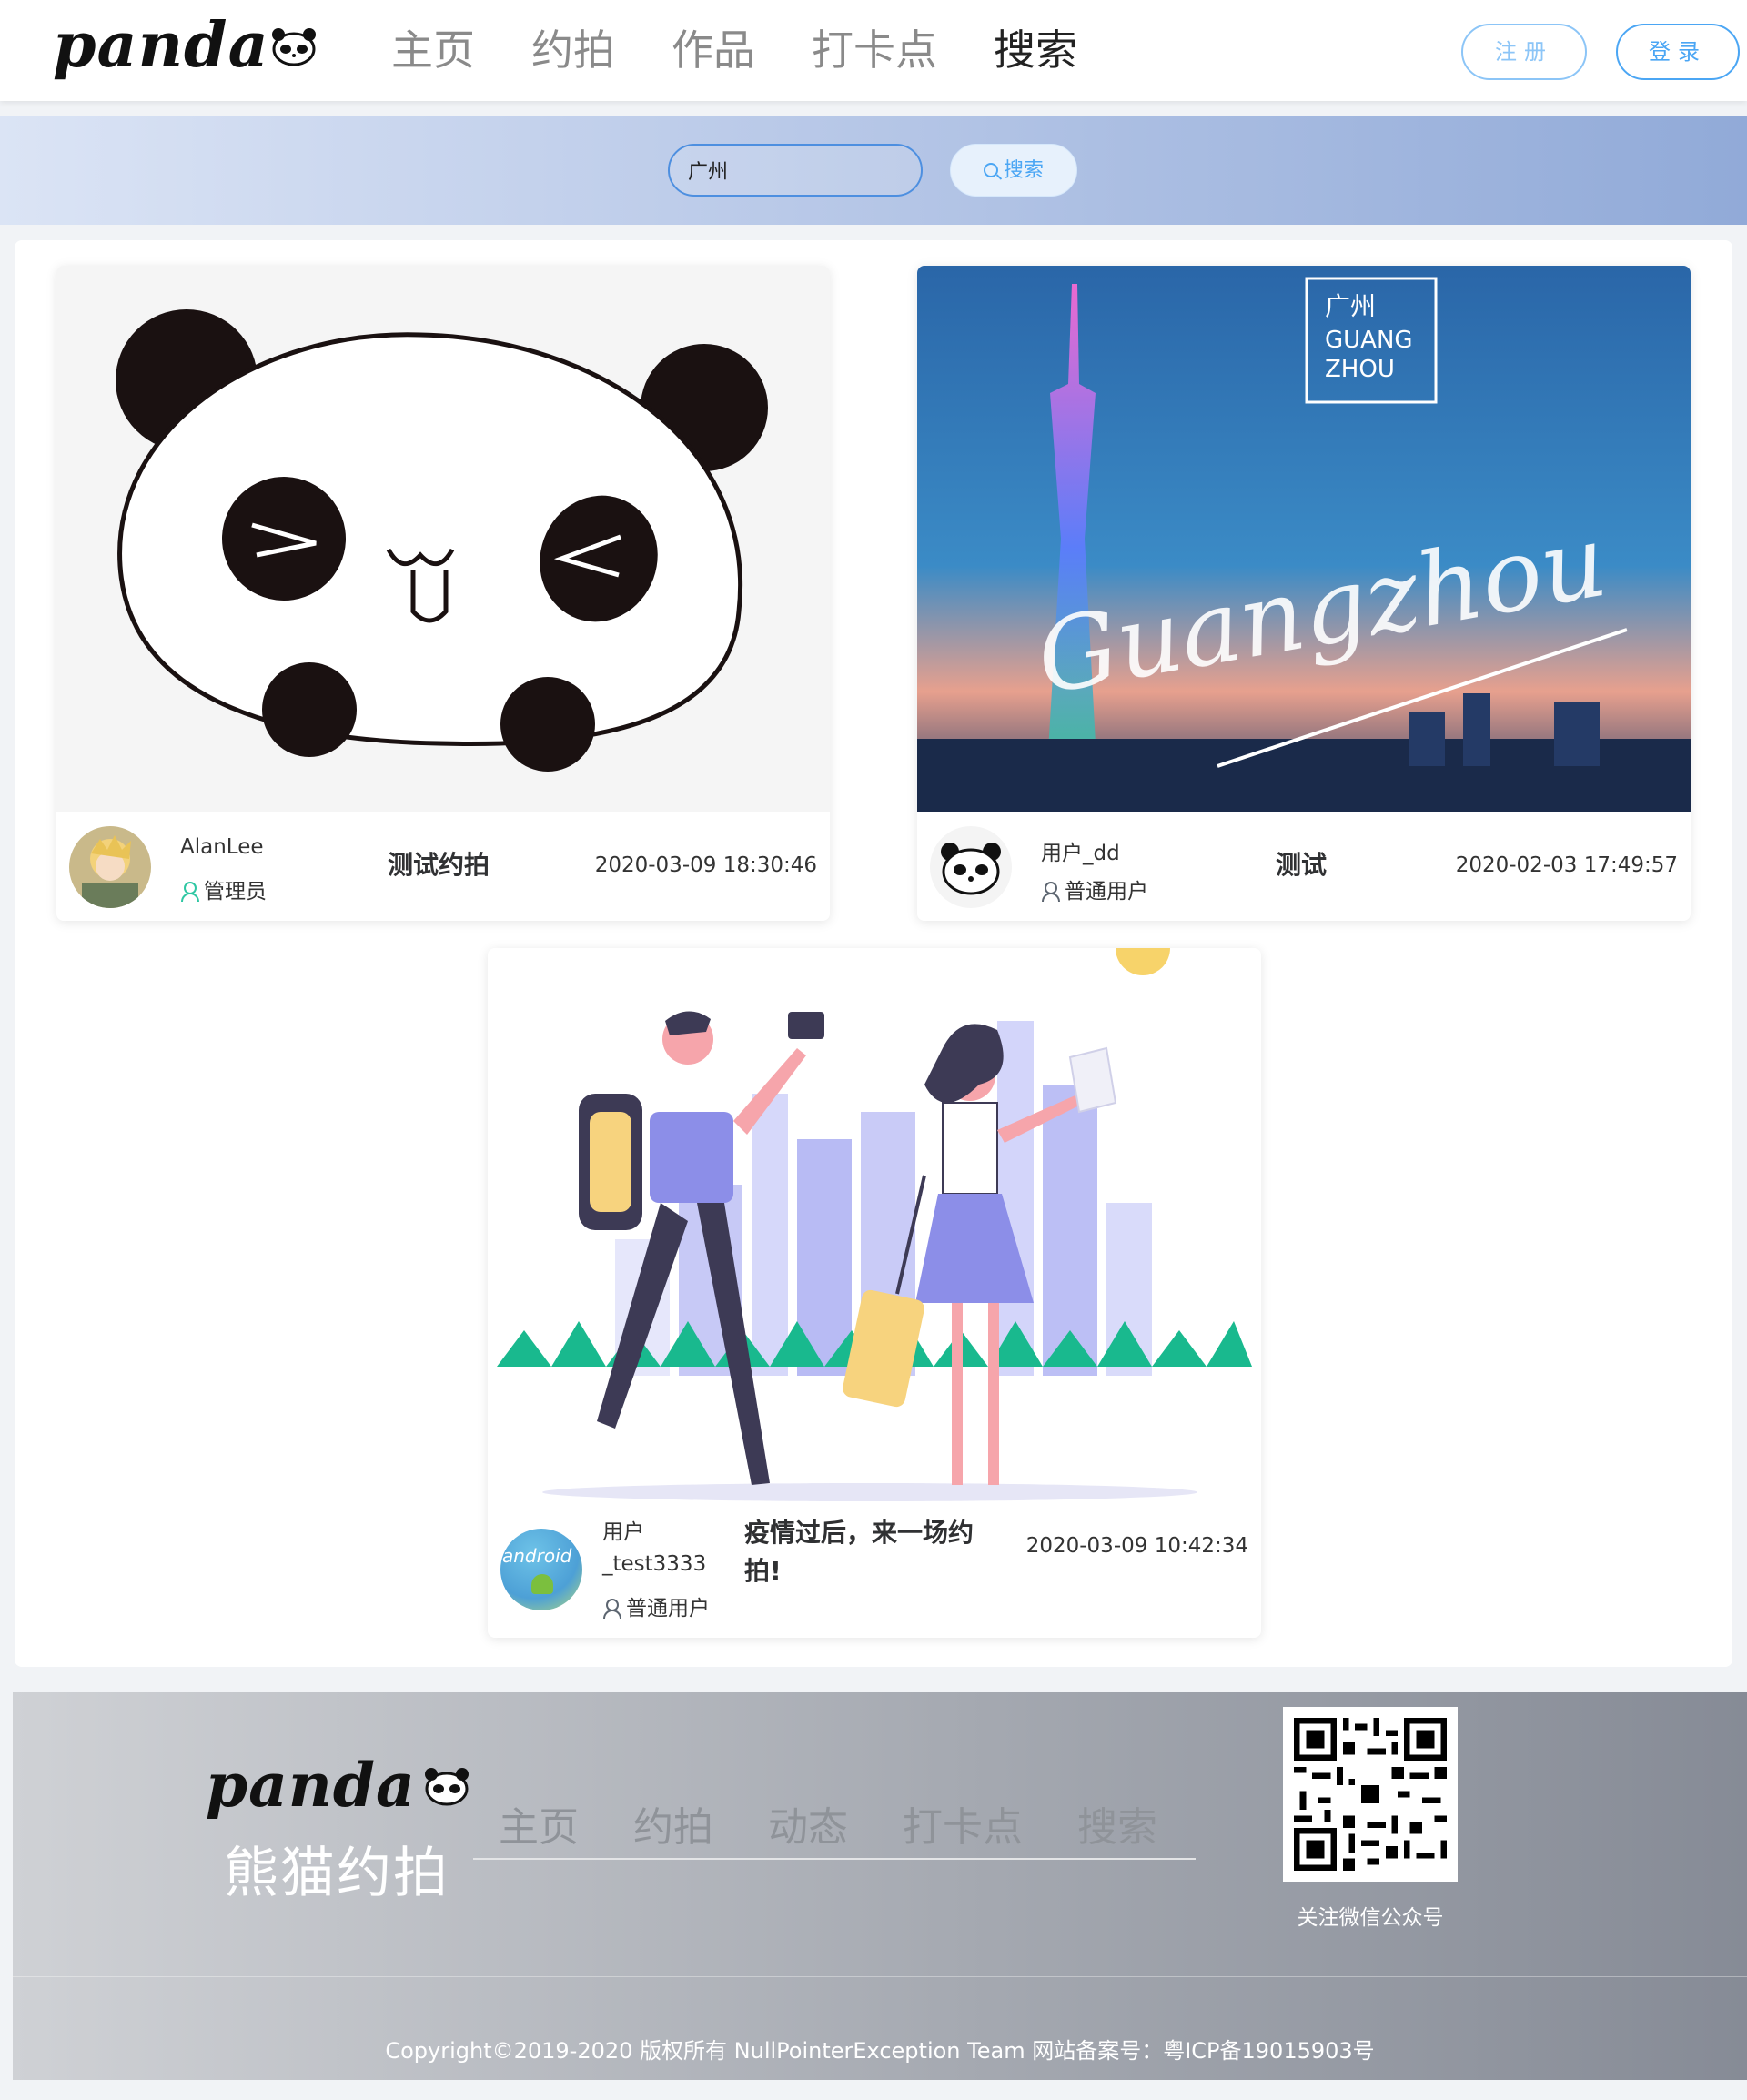  I want to click on image-caption-en2: ZHOU, so click(1360, 369).